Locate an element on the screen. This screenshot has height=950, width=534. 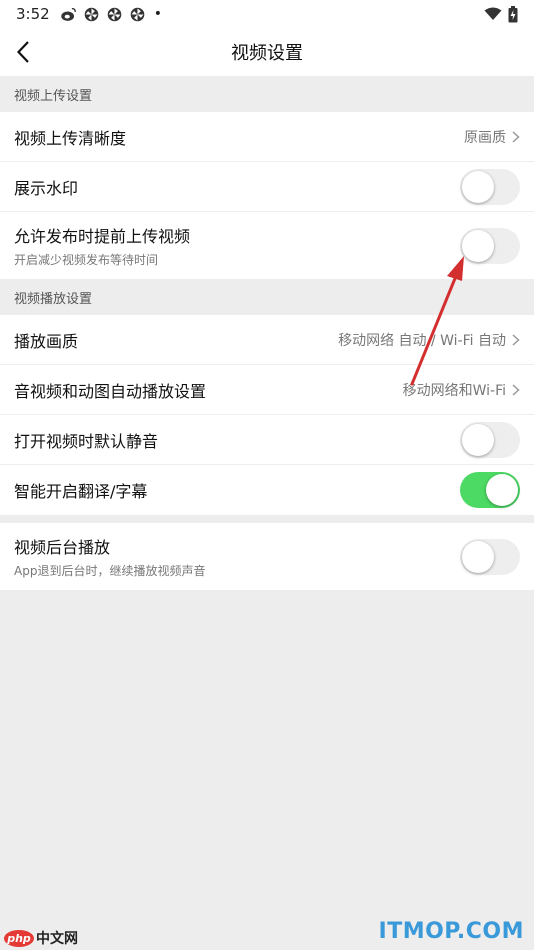
upload-quality-label: 视频上传清晰度 is located at coordinates (70, 138).